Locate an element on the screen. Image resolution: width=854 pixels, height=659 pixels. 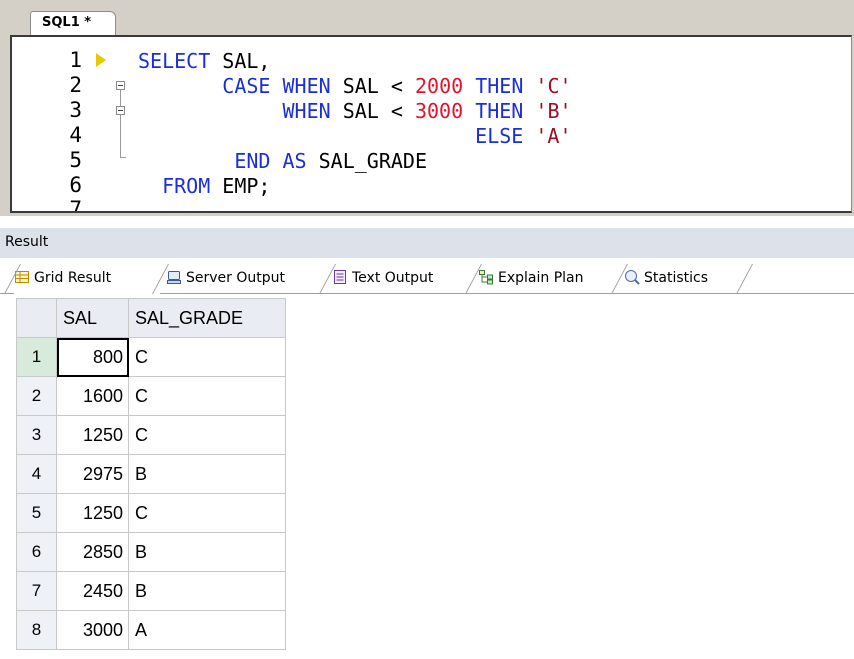
row-number: 5 is located at coordinates (36, 513).